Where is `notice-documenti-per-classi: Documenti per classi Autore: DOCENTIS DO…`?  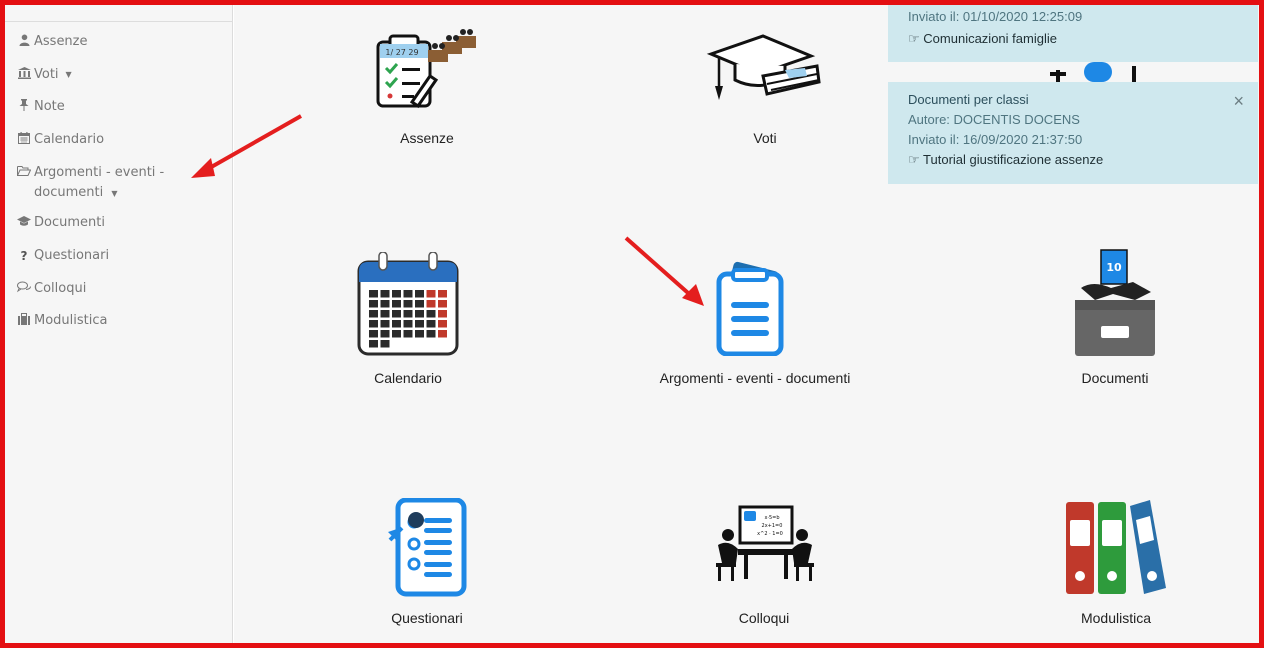
notice-documenti-per-classi: Documenti per classi Autore: DOCENTIS DO… is located at coordinates (1073, 133).